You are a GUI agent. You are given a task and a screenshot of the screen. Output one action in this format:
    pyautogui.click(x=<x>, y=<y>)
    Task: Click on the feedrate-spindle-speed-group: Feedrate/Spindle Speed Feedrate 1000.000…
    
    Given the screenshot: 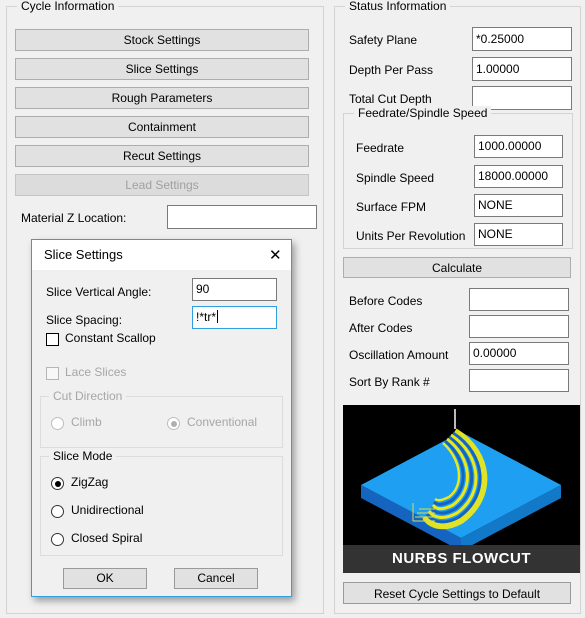 What is the action you would take?
    pyautogui.click(x=458, y=177)
    